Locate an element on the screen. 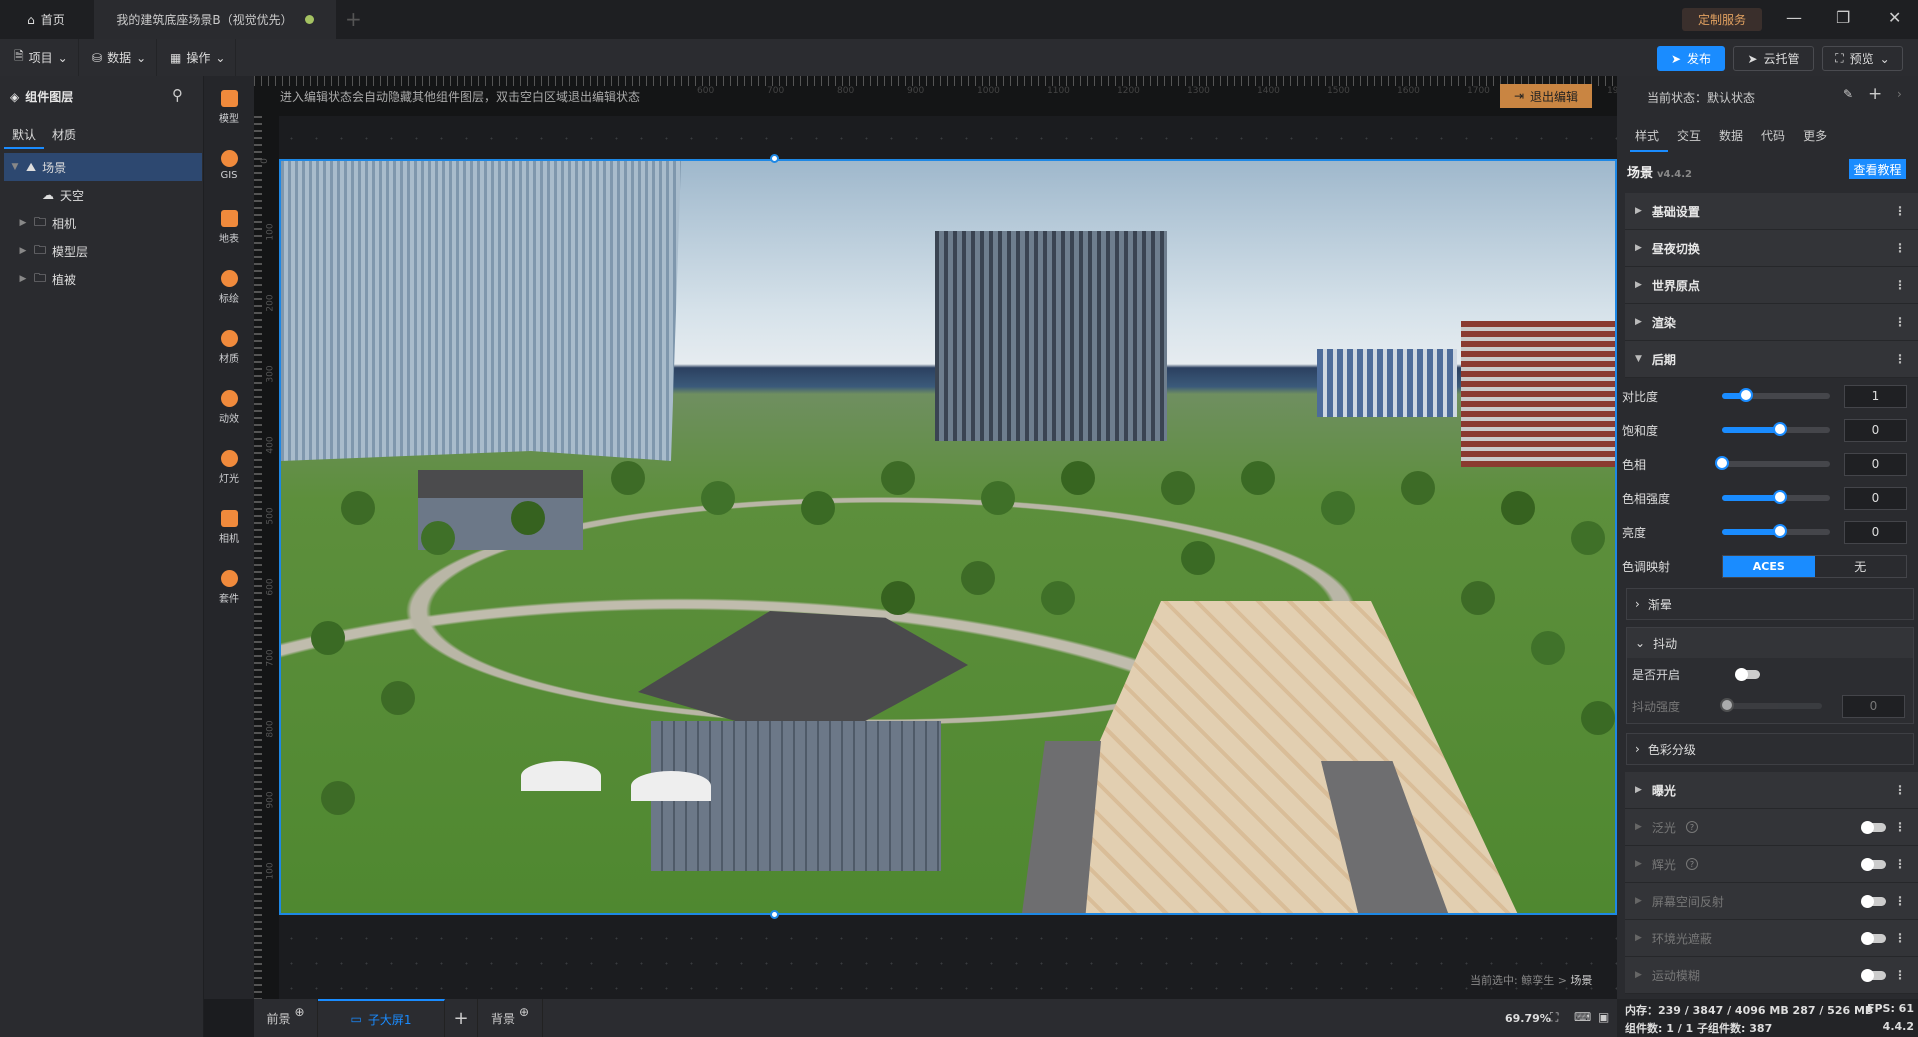 The height and width of the screenshot is (1037, 1918). tab-document: 我的建筑底座场景B（视觉优先） is located at coordinates (215, 19).